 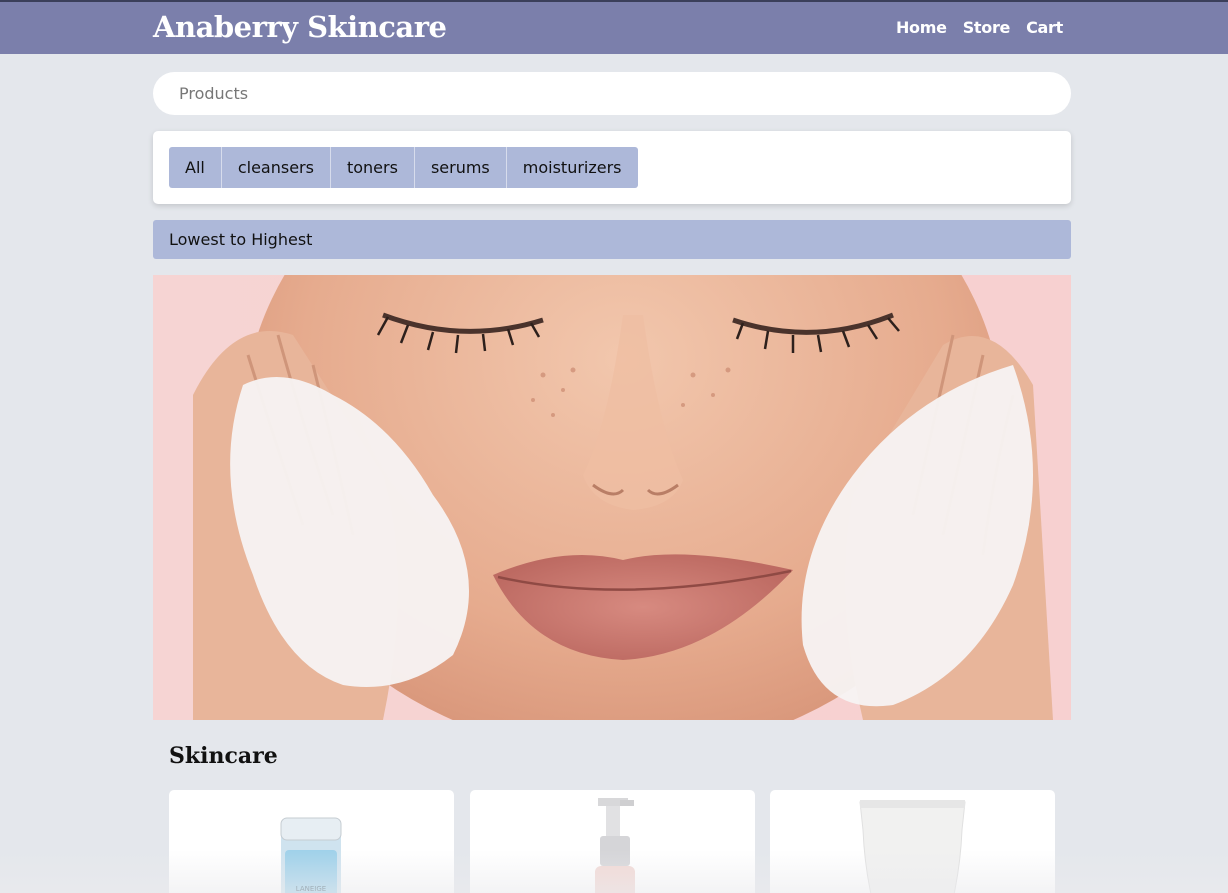 I want to click on filter-toners-button: toners, so click(x=372, y=167).